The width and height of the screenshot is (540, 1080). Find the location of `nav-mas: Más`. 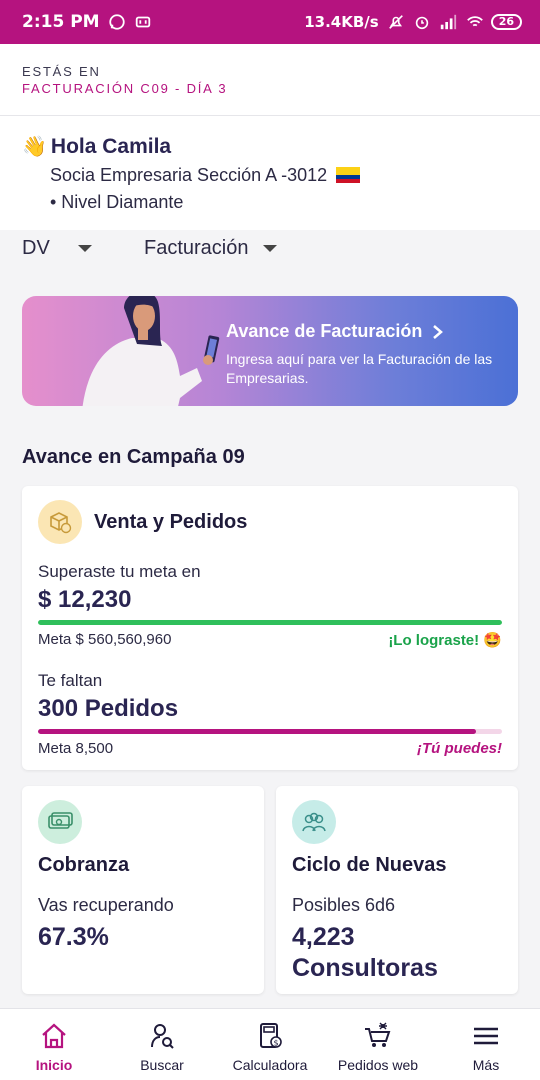

nav-mas: Más is located at coordinates (486, 1044).